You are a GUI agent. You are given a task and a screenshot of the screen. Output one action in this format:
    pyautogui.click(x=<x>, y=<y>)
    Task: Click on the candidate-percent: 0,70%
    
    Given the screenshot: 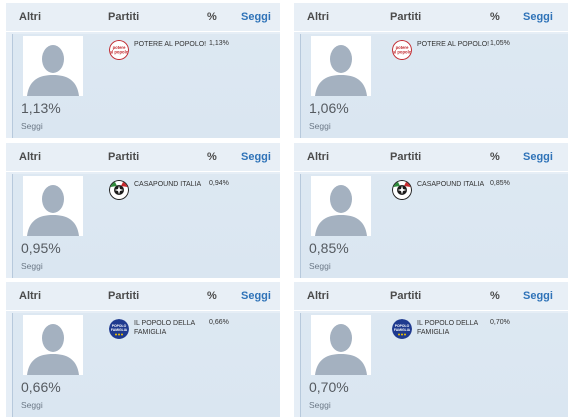 What is the action you would take?
    pyautogui.click(x=329, y=387)
    